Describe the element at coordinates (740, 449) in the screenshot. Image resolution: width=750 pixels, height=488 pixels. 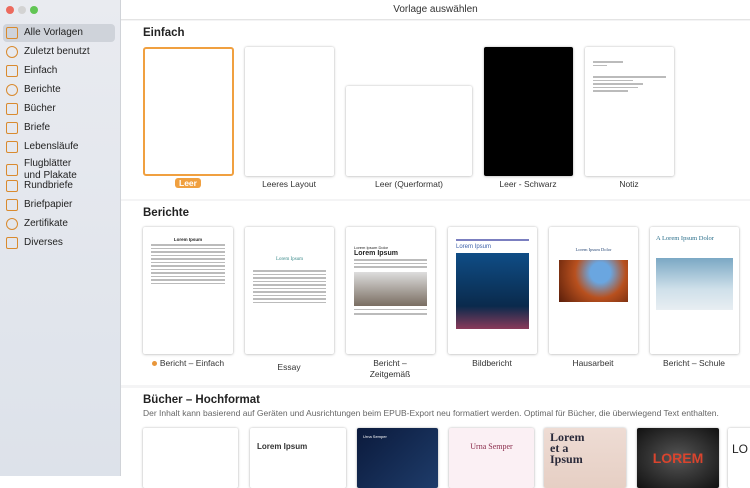
I see `preview-title: LO` at that location.